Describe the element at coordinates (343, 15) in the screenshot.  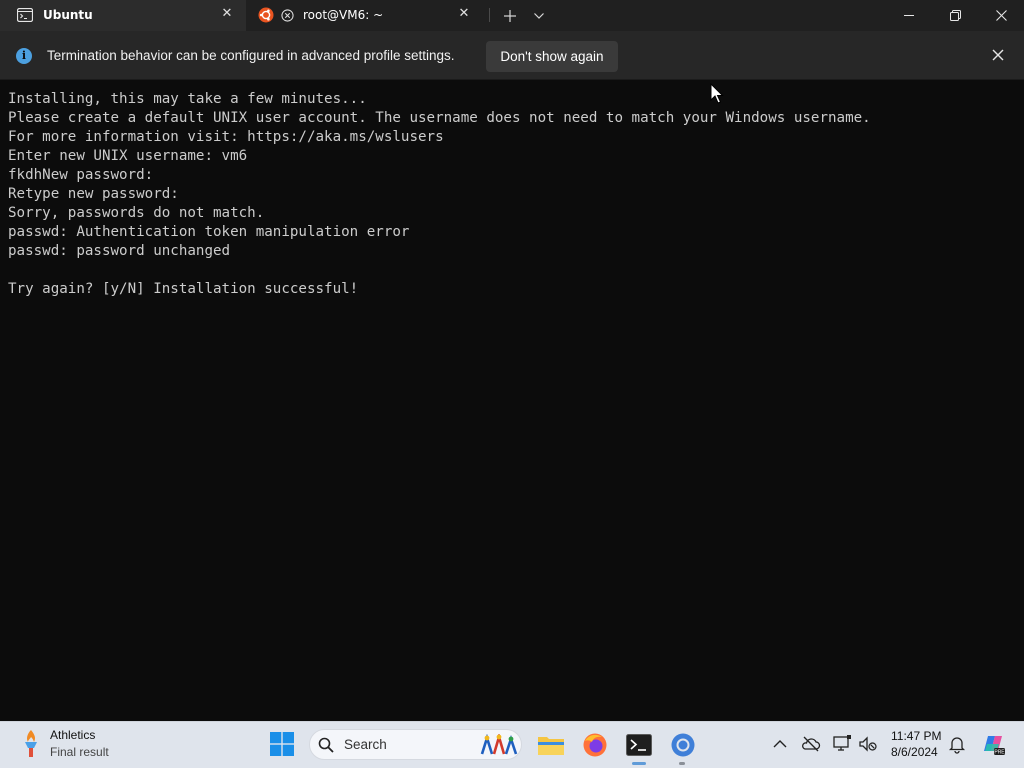
I see `tab-label: root@VM6: ~` at that location.